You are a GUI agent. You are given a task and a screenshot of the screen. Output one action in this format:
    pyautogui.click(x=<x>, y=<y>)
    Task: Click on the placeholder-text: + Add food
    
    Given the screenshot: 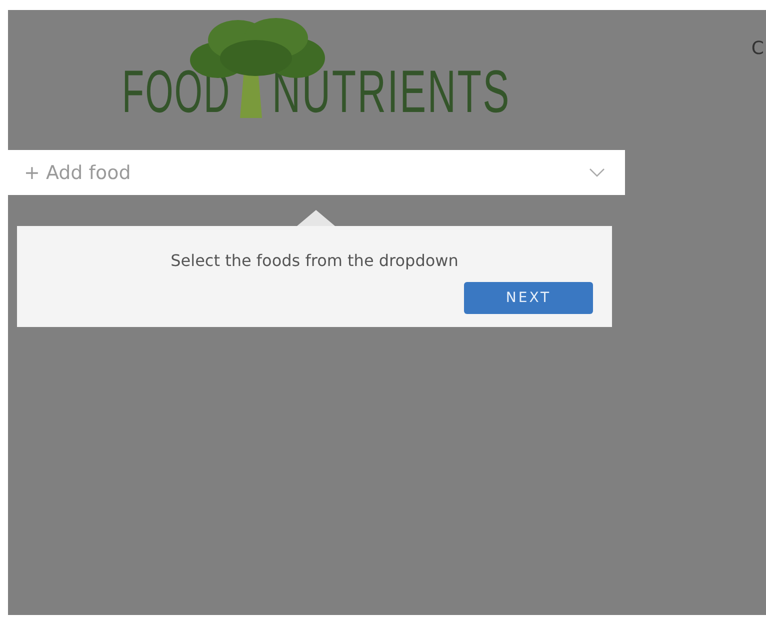 What is the action you would take?
    pyautogui.click(x=77, y=173)
    